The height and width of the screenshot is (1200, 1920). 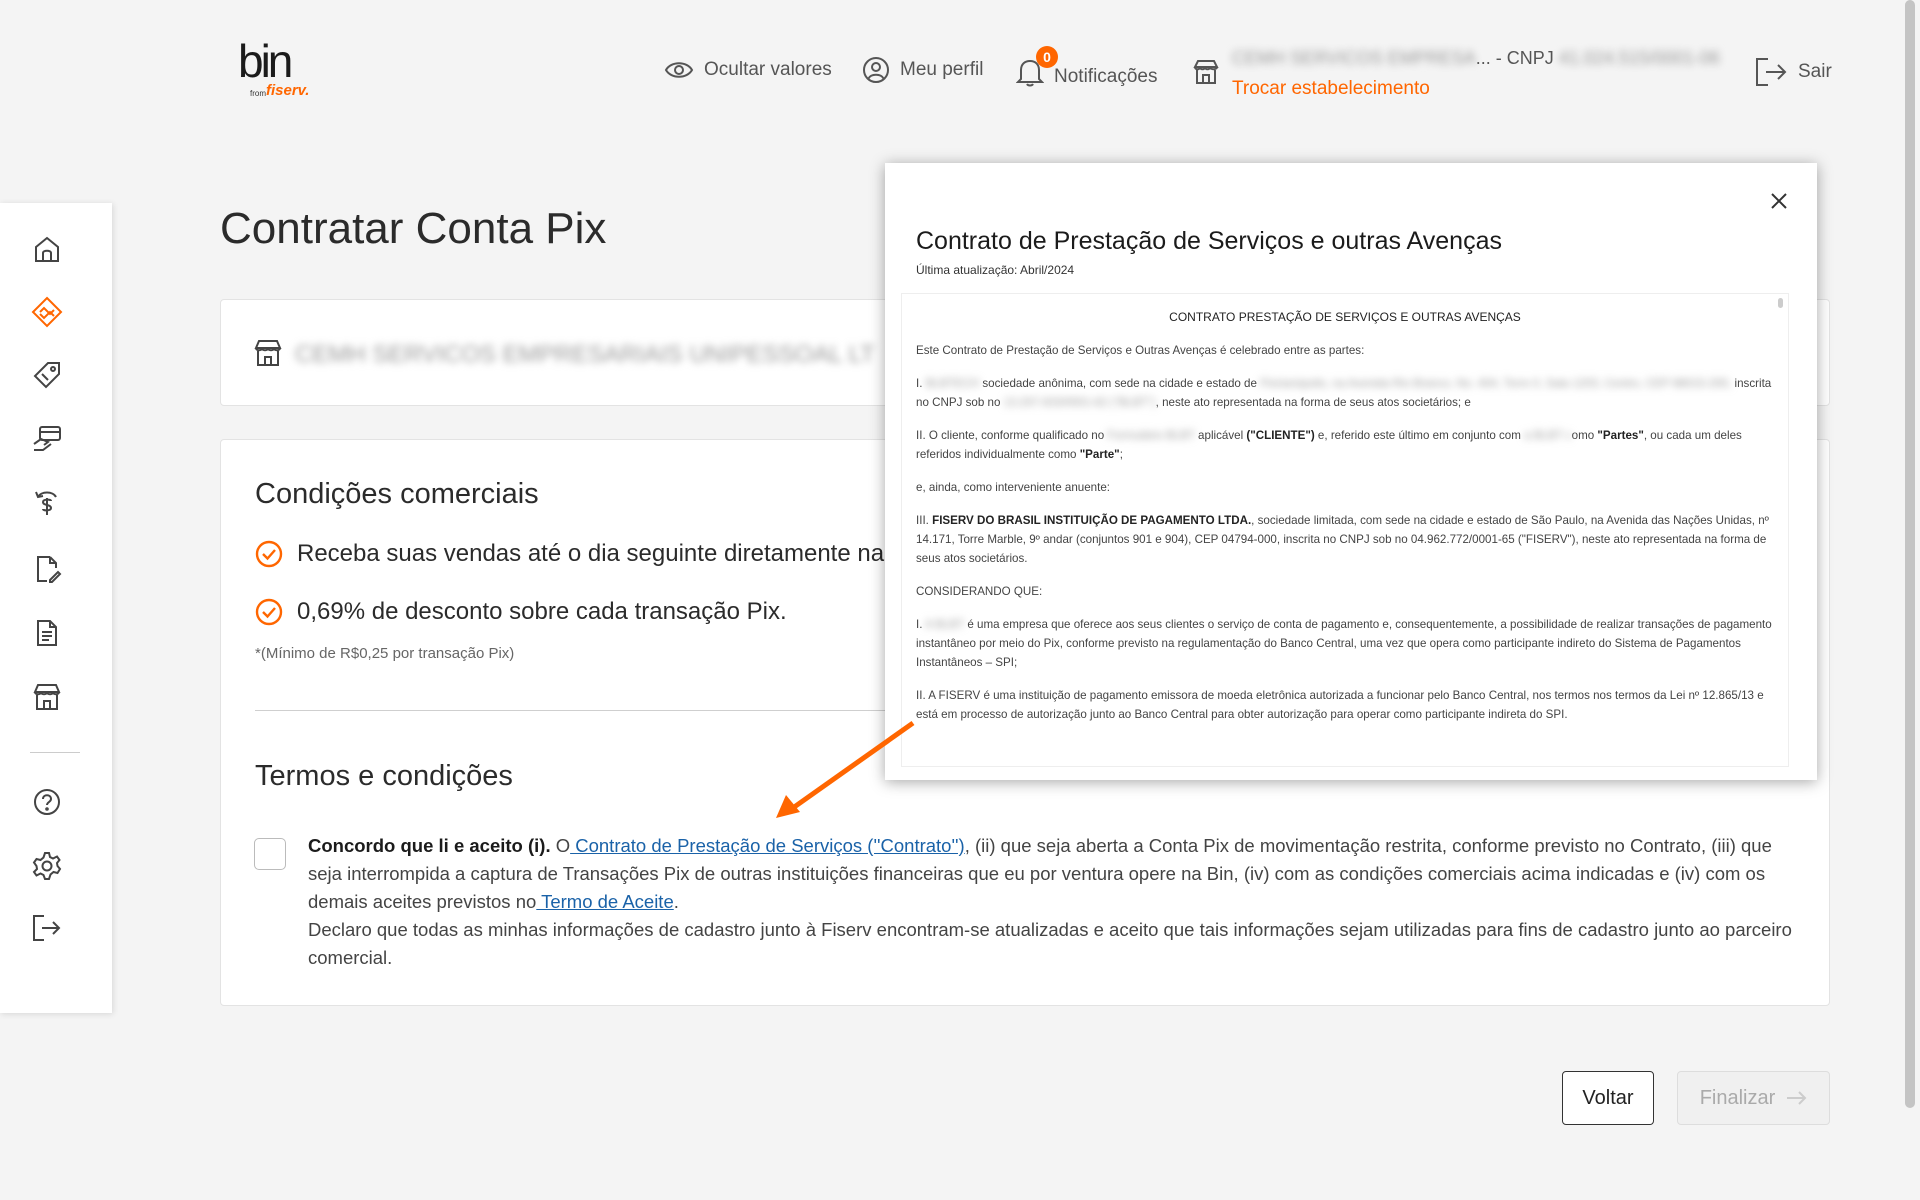 I want to click on sidebar-item-pix, so click(x=47, y=312).